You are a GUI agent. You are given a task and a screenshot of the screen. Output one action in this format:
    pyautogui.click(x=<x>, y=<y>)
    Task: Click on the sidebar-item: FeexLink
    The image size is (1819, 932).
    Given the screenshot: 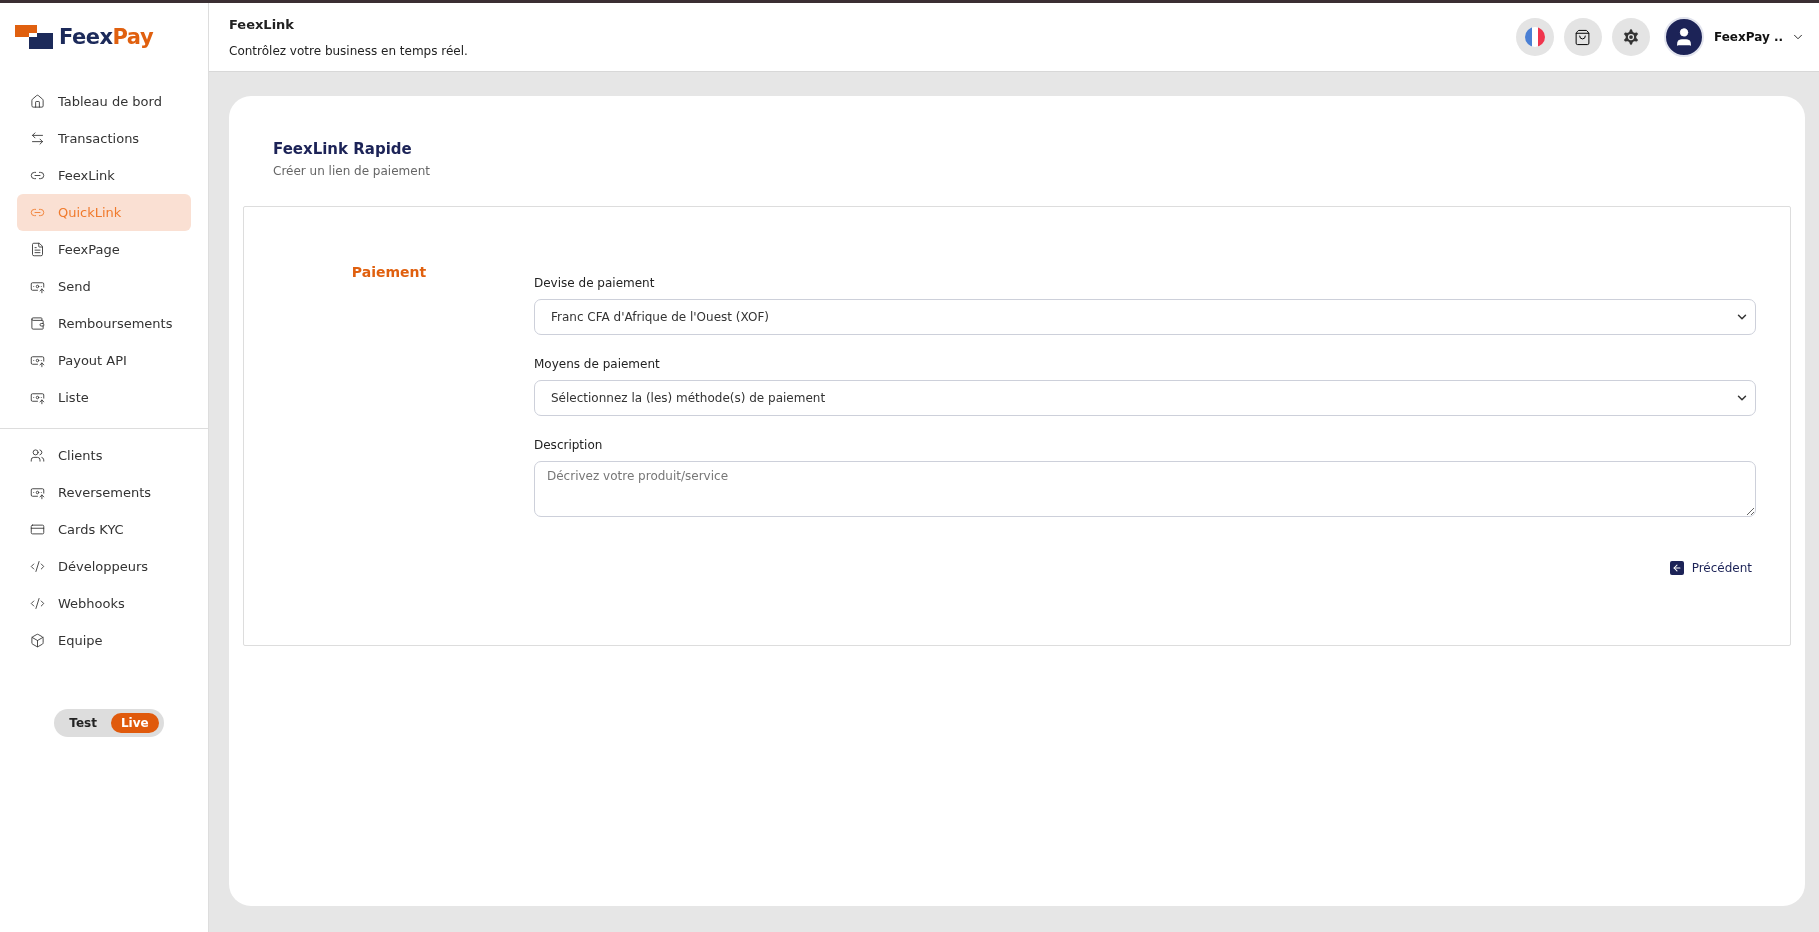 What is the action you would take?
    pyautogui.click(x=104, y=175)
    